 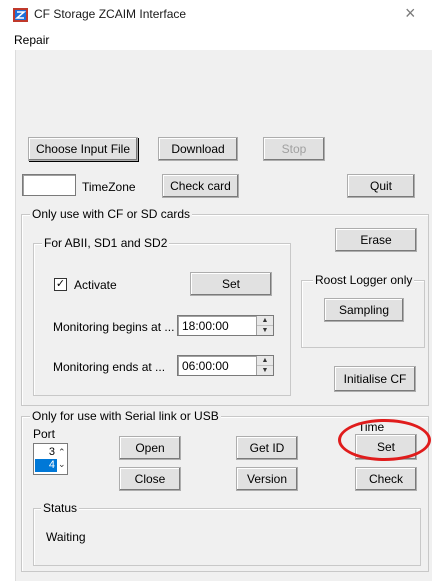 I want to click on monitoring-ends-spinner: ▲ ▼, so click(x=264, y=365).